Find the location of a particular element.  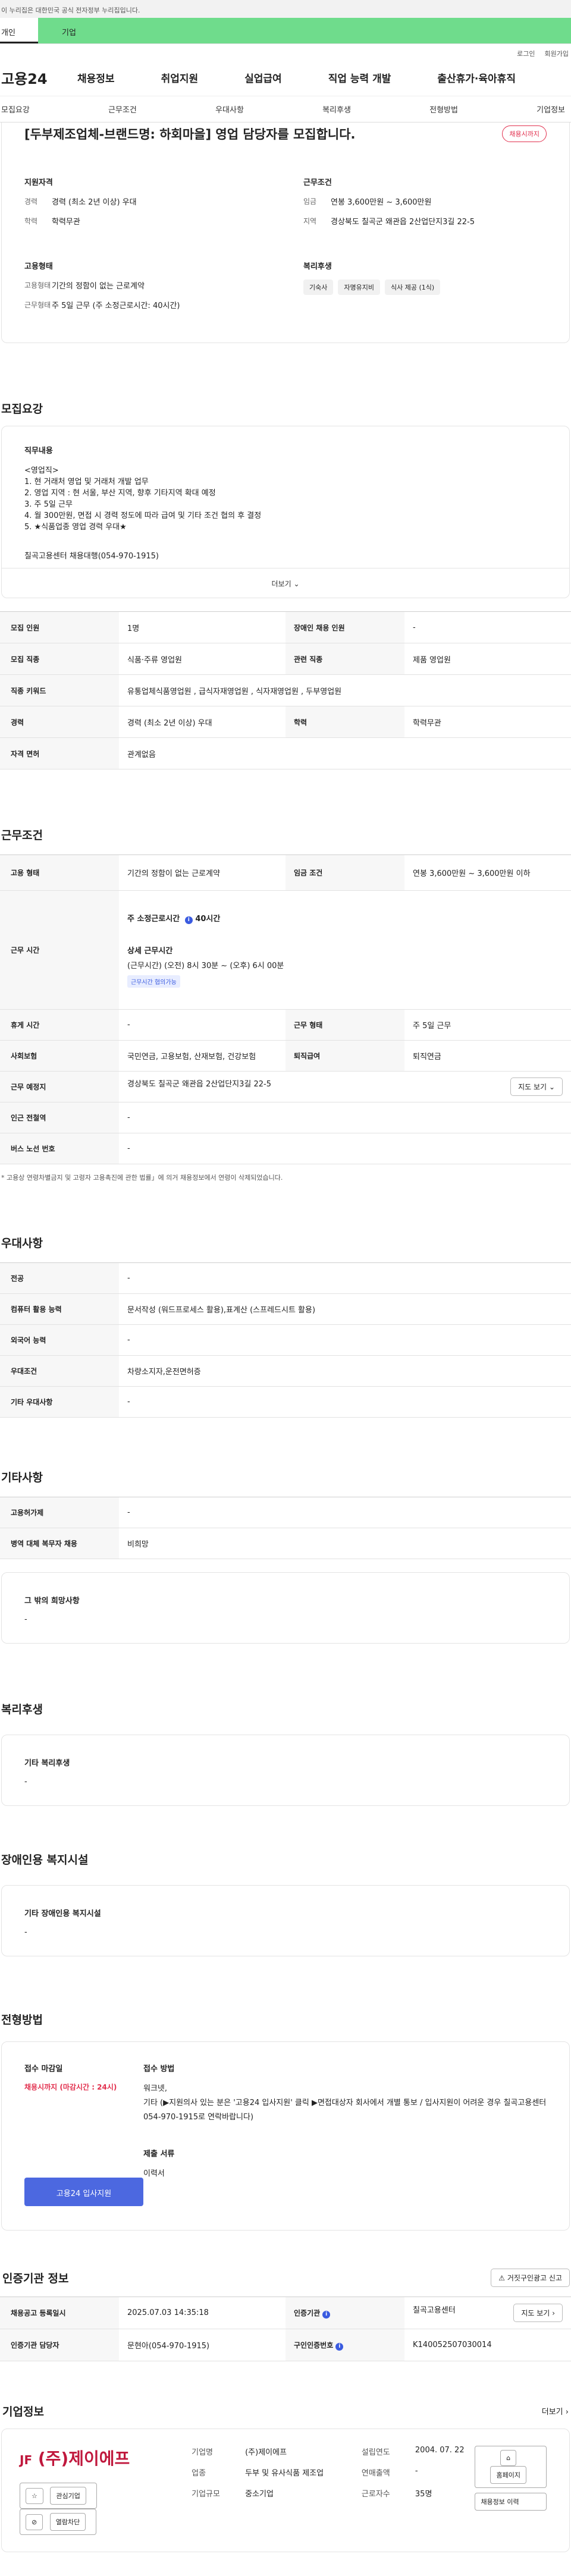

snav-item: 근무조건 is located at coordinates (123, 109).